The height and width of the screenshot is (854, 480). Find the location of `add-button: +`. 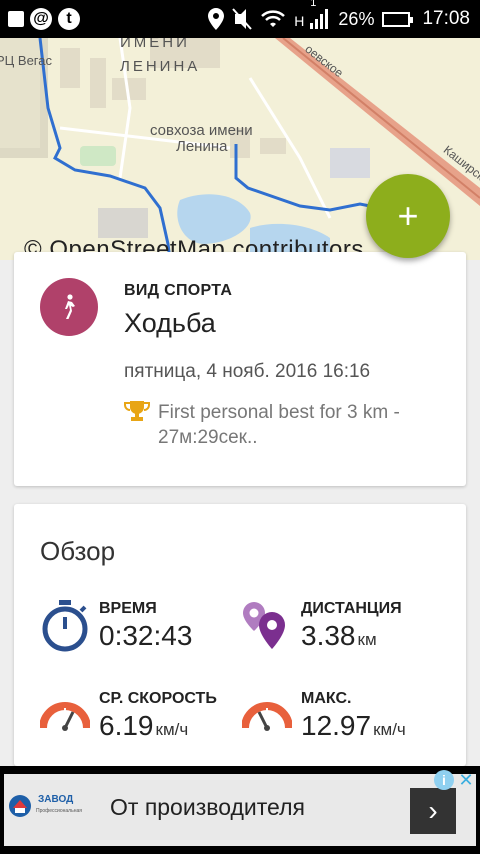

add-button: + is located at coordinates (408, 216).